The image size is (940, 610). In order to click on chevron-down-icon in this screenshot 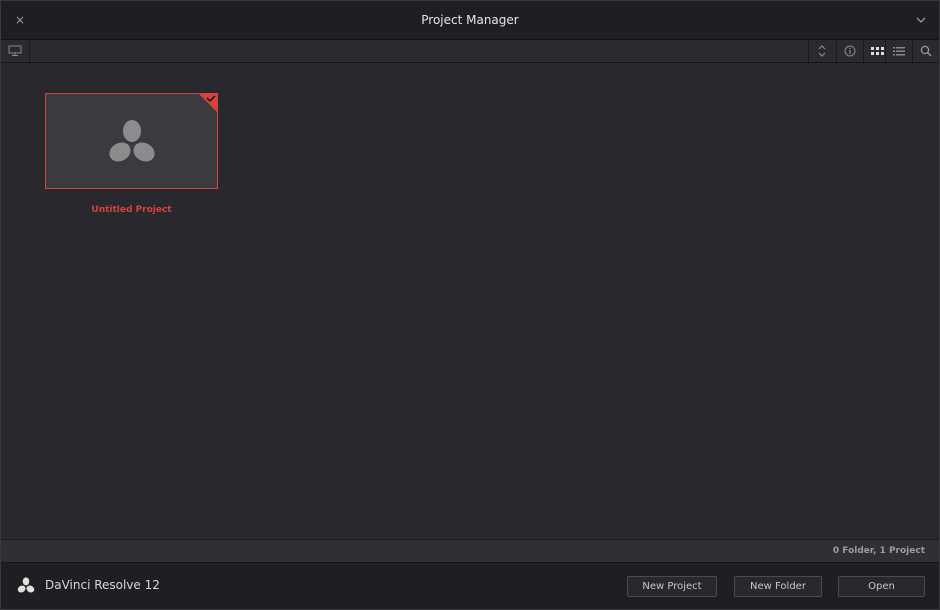, I will do `click(921, 20)`.